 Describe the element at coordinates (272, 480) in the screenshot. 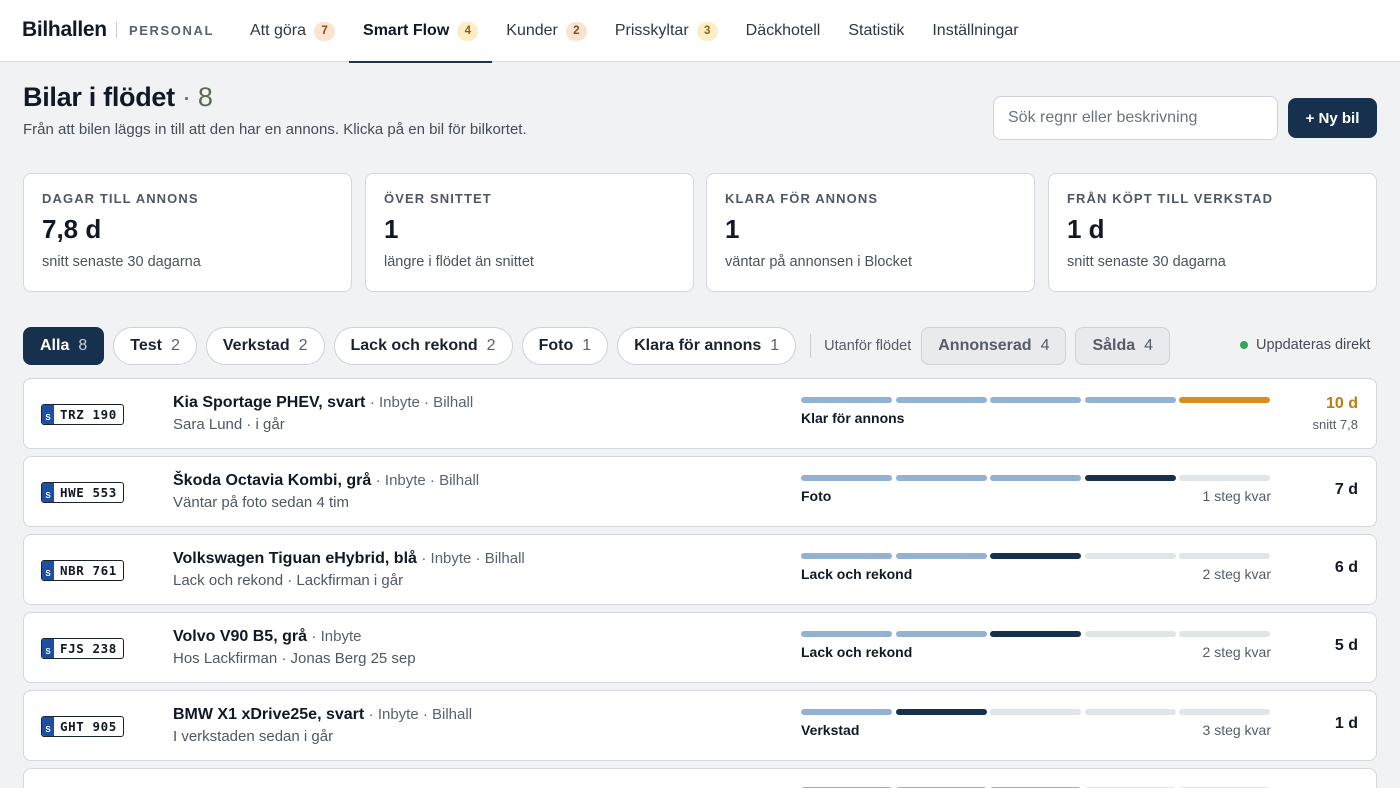

I see `car-model: Škoda Octavia Kombi, grå` at that location.